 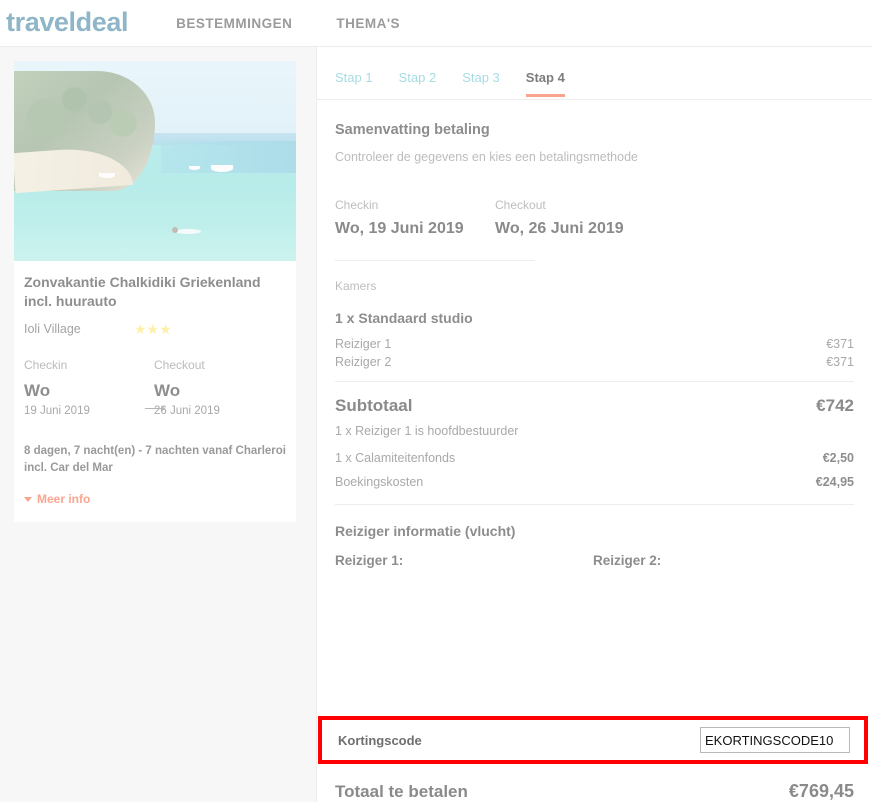 I want to click on fee-line: 1 x Calamiteitenfonds €2,50, so click(x=594, y=458).